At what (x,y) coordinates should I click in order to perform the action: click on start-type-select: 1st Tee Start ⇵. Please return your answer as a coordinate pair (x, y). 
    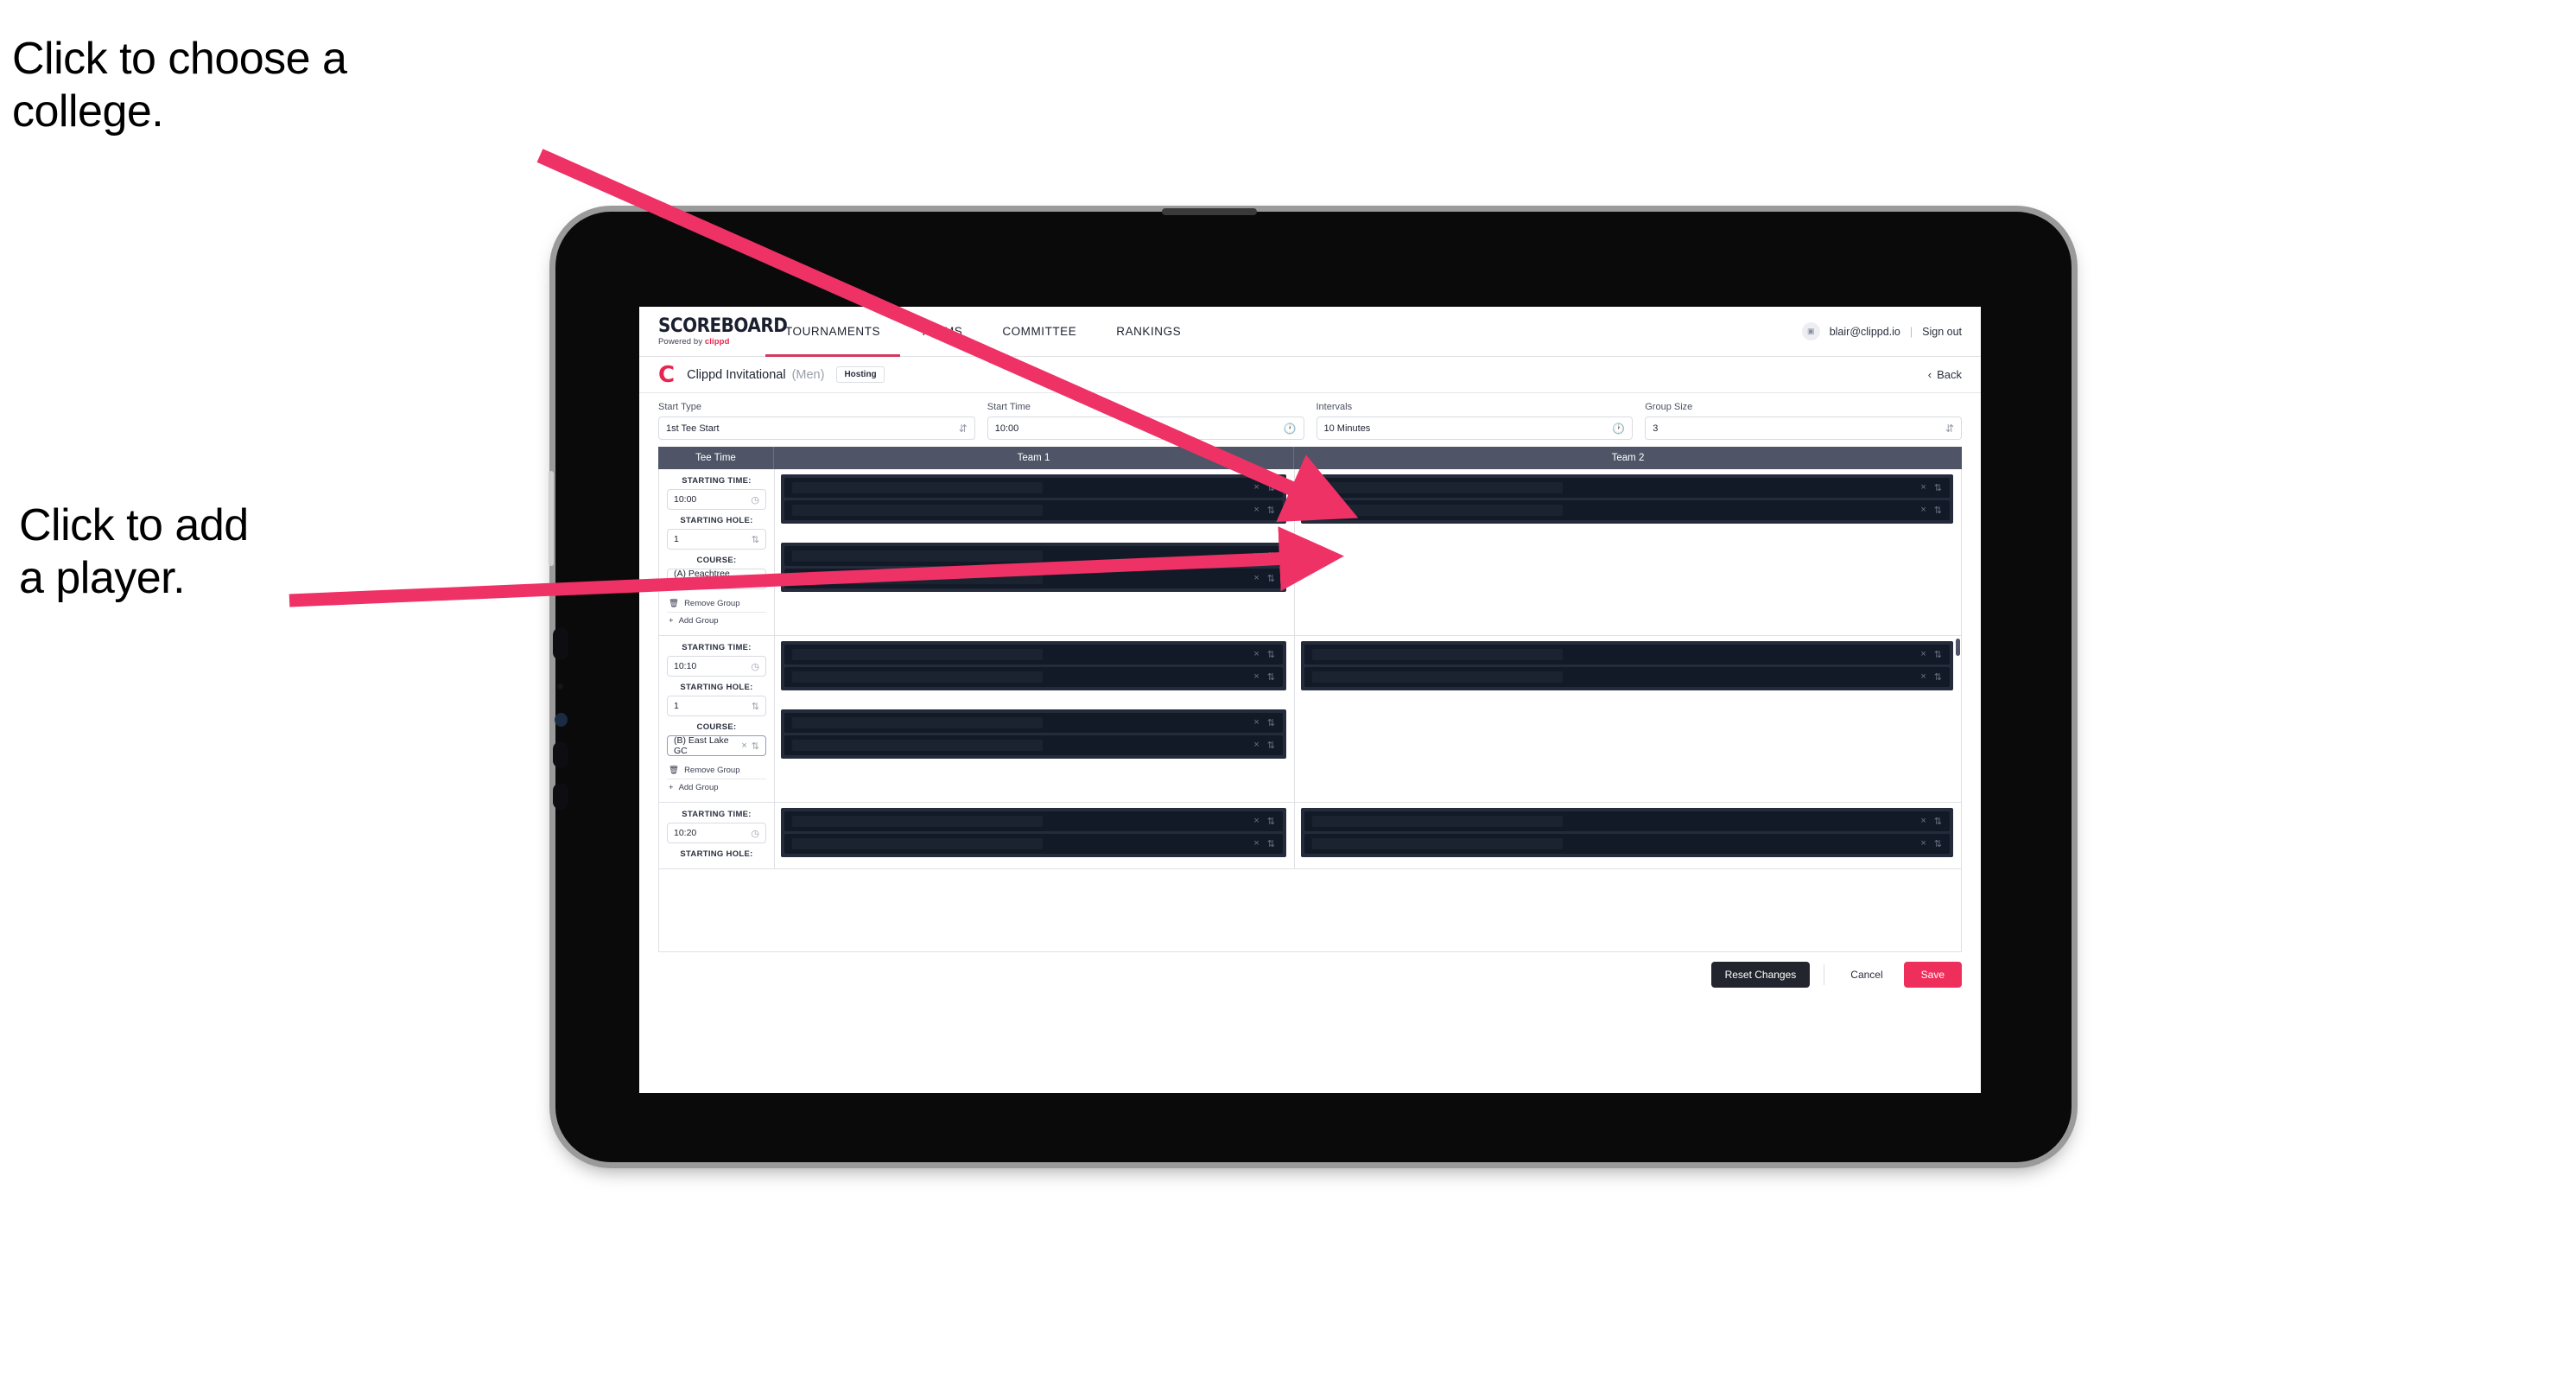
    Looking at the image, I should click on (816, 428).